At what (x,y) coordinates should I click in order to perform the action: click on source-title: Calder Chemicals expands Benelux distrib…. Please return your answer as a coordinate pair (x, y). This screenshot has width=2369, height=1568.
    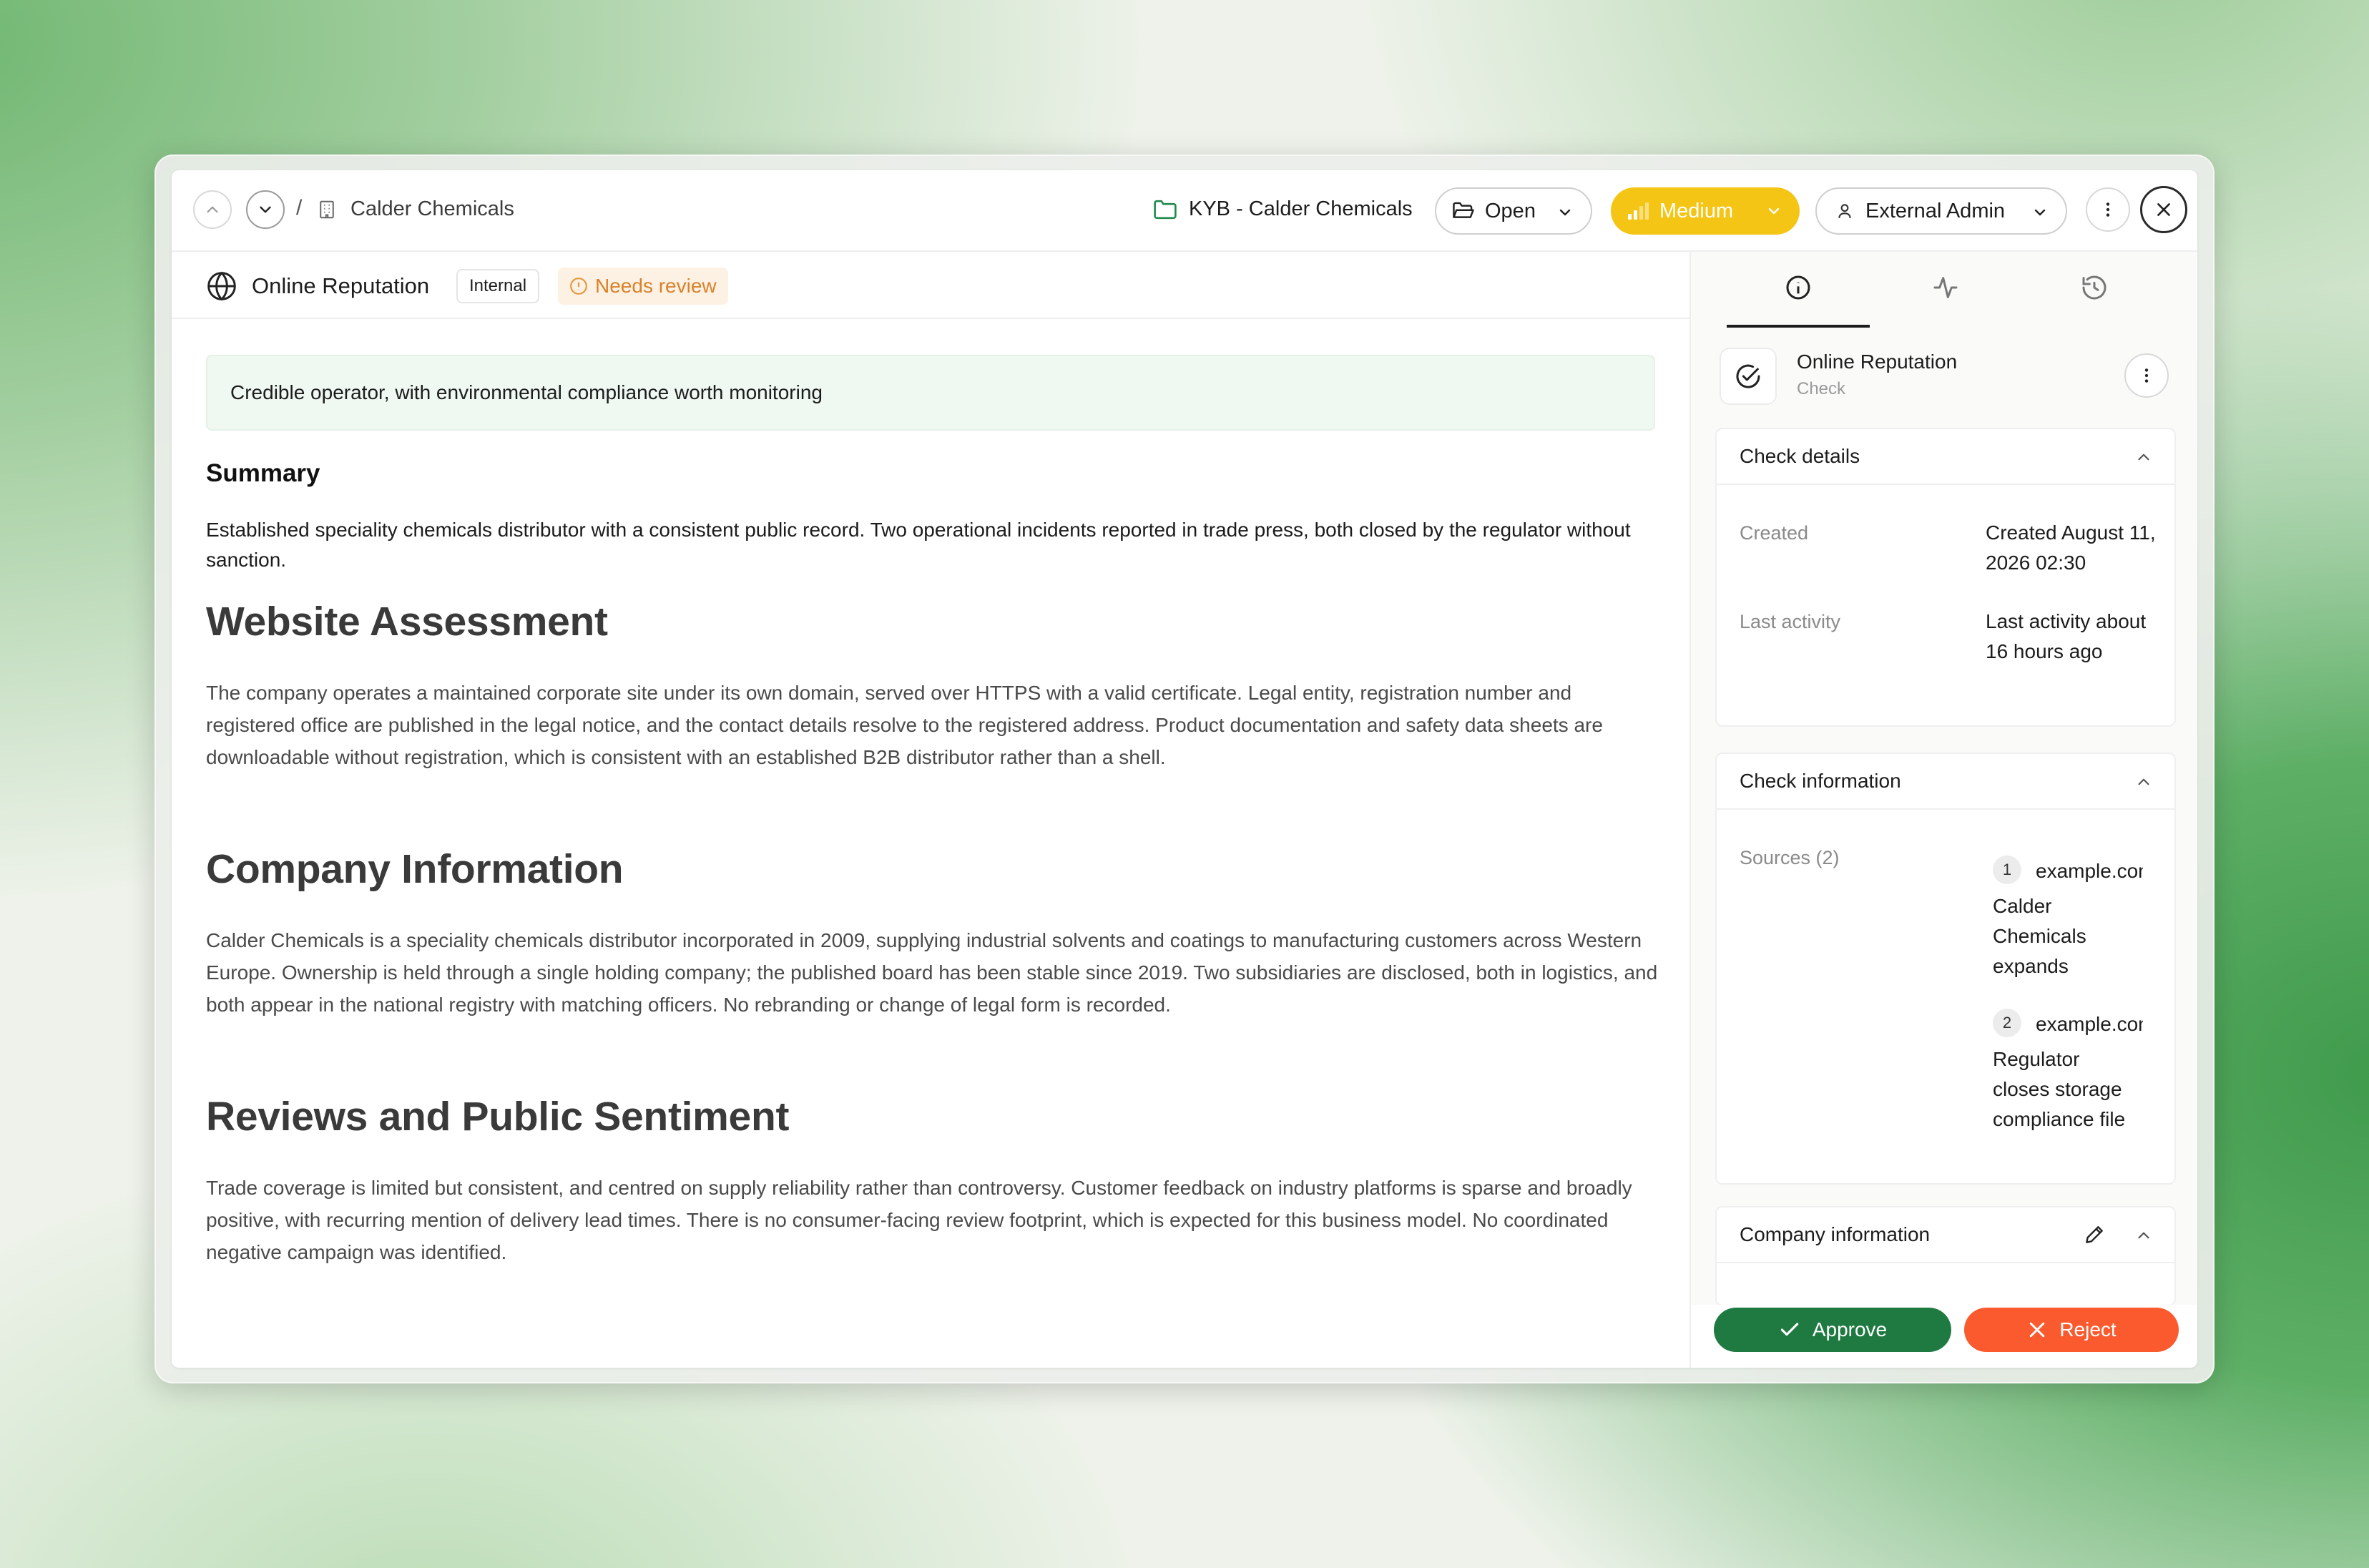
    Looking at the image, I should click on (2066, 936).